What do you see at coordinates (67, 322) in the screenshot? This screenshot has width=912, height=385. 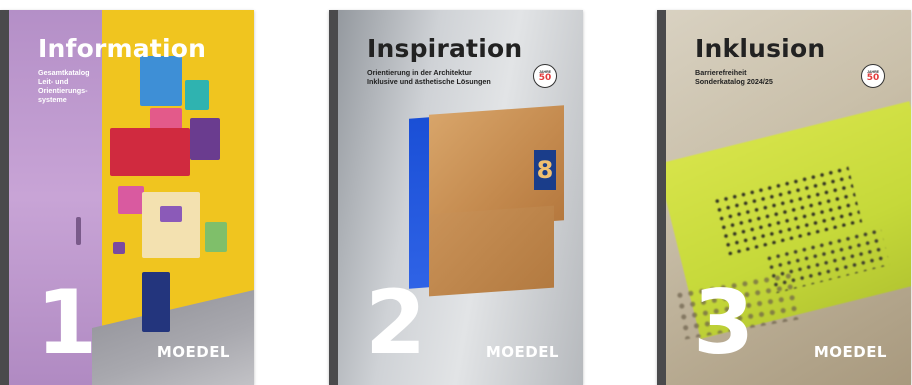 I see `catalog-number: 1` at bounding box center [67, 322].